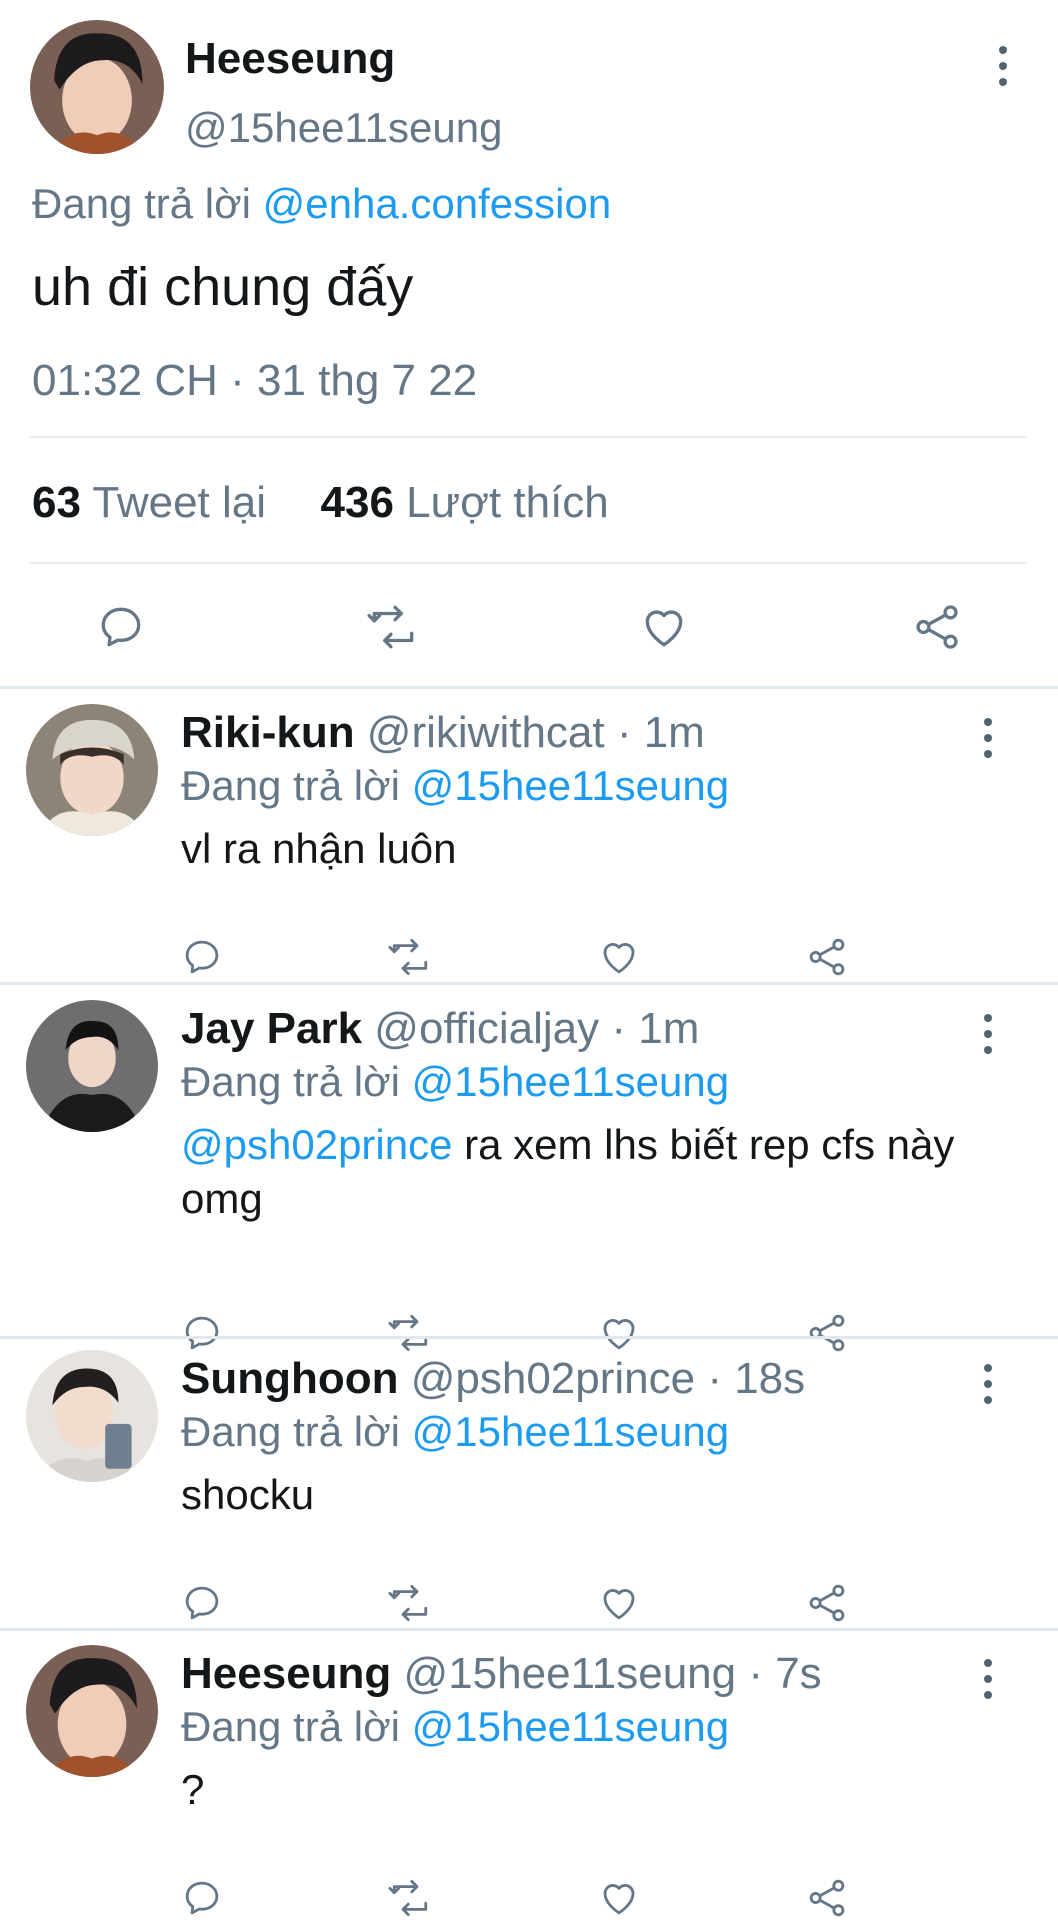 The image size is (1058, 1920). What do you see at coordinates (268, 732) in the screenshot?
I see `reply-author-name: Riki-kun` at bounding box center [268, 732].